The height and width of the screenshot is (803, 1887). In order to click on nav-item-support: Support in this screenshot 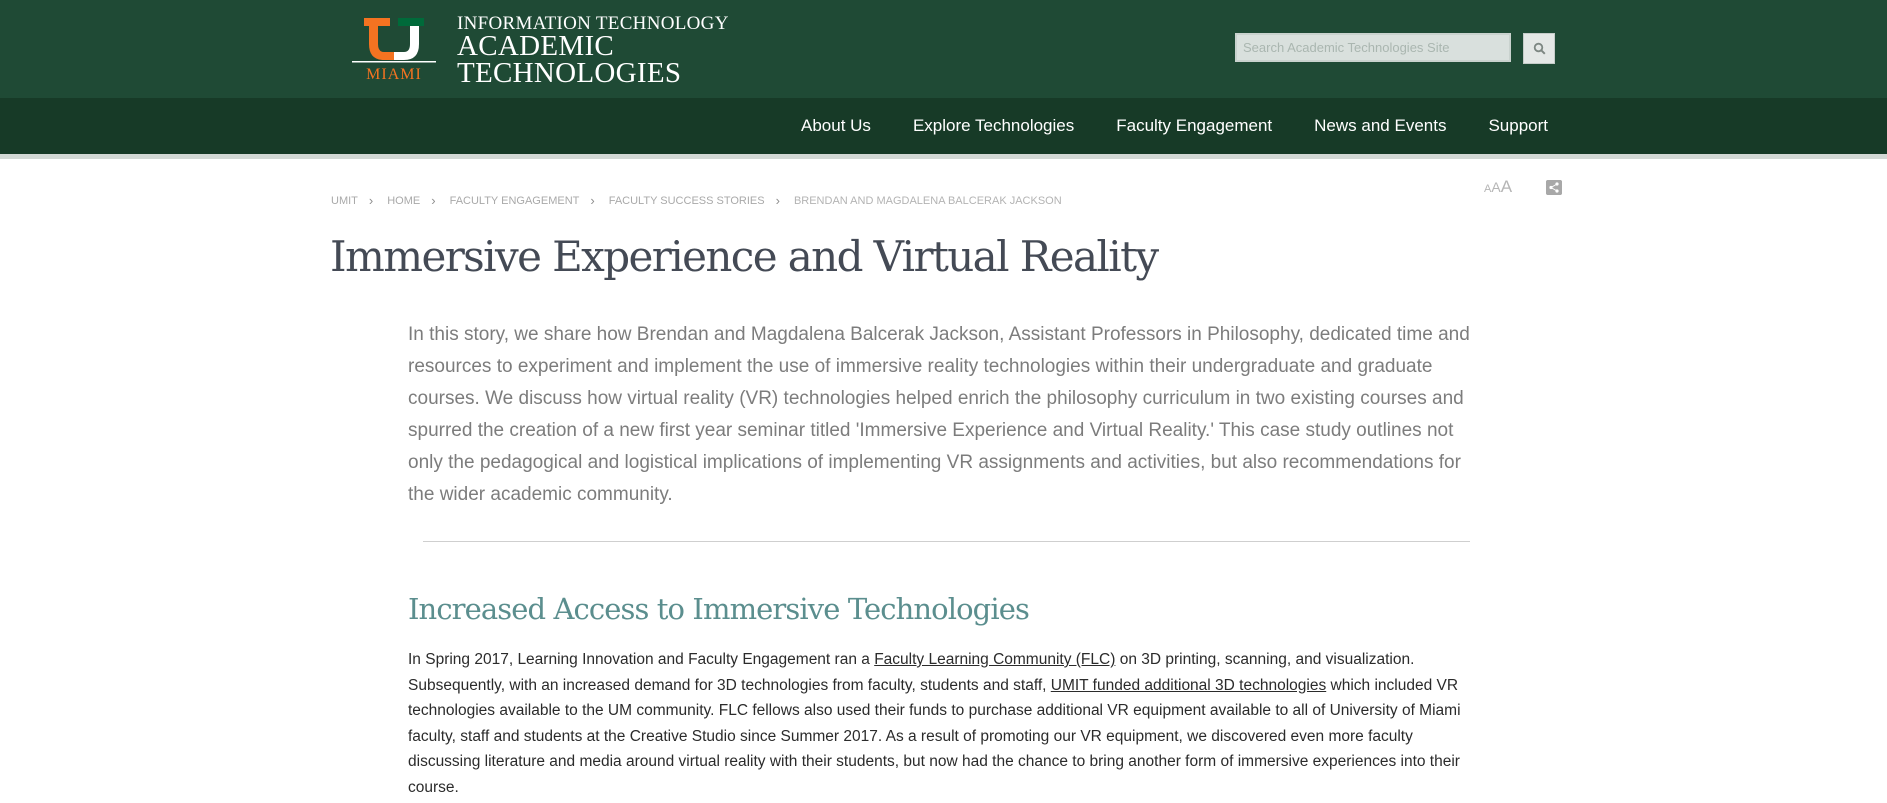, I will do `click(1518, 126)`.